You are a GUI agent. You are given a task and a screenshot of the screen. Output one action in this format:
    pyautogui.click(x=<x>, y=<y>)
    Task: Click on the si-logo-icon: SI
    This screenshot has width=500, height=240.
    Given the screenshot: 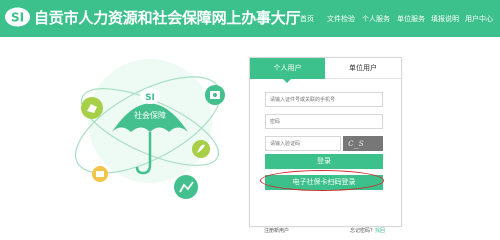 What is the action you would take?
    pyautogui.click(x=17, y=17)
    